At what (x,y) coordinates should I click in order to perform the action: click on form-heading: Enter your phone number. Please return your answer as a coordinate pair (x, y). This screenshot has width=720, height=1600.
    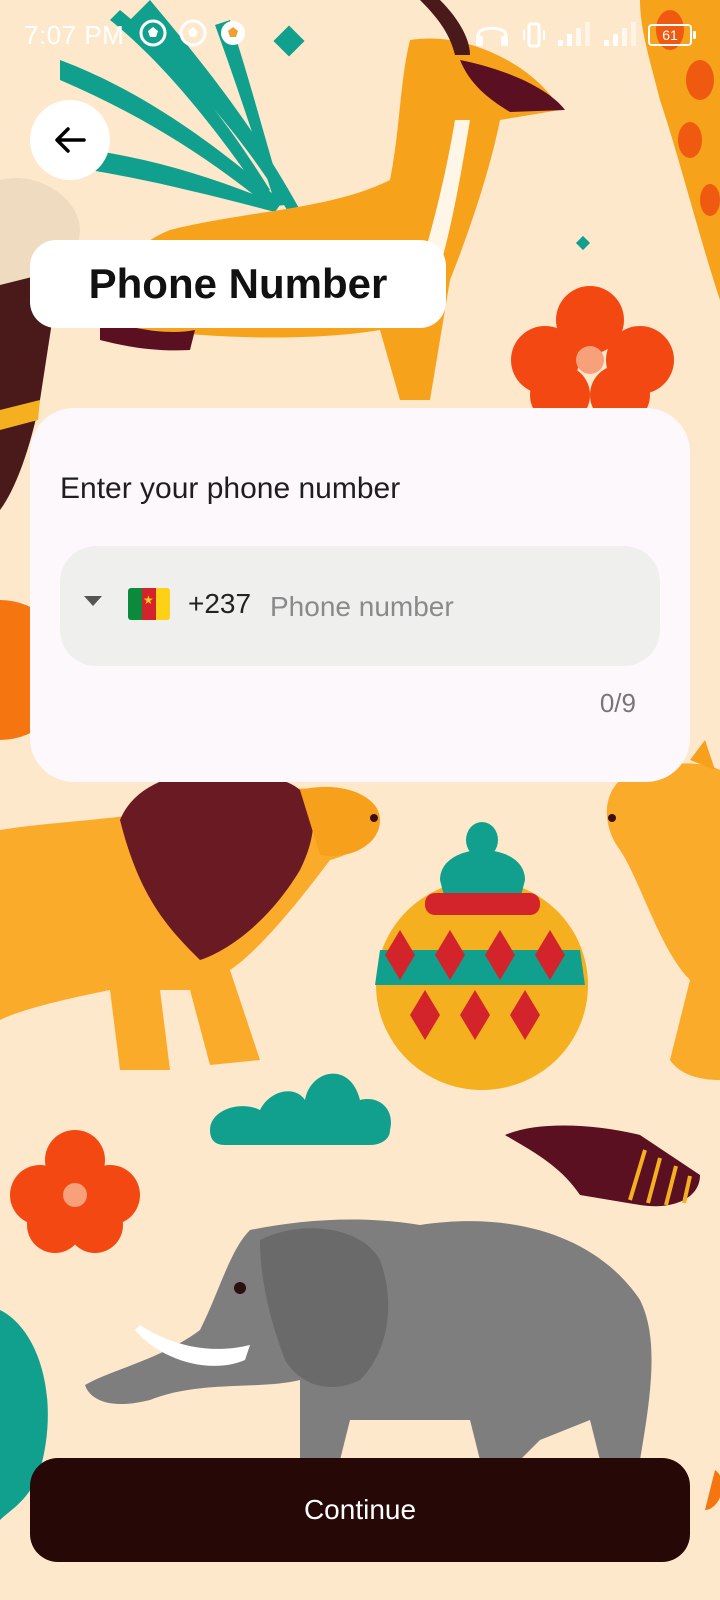
    Looking at the image, I should click on (230, 488).